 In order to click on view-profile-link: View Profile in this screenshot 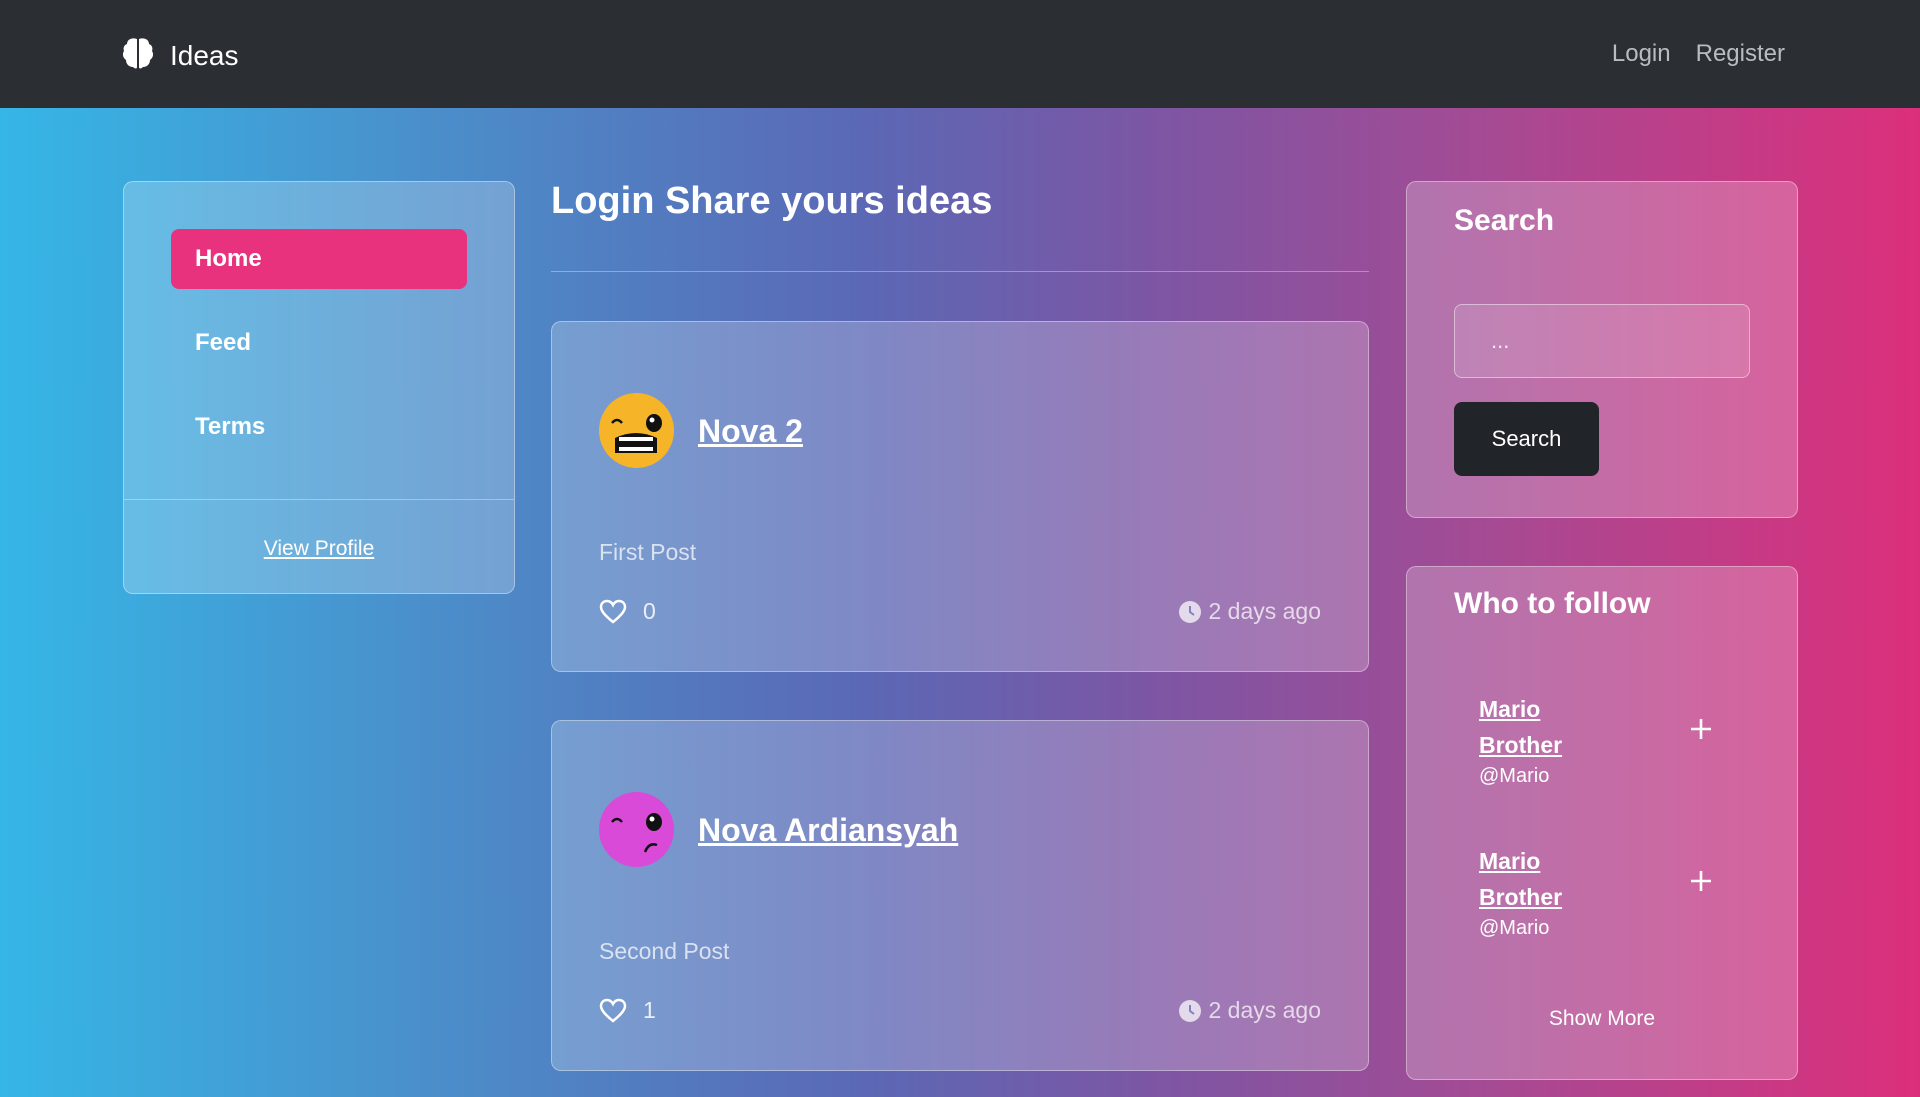, I will do `click(319, 549)`.